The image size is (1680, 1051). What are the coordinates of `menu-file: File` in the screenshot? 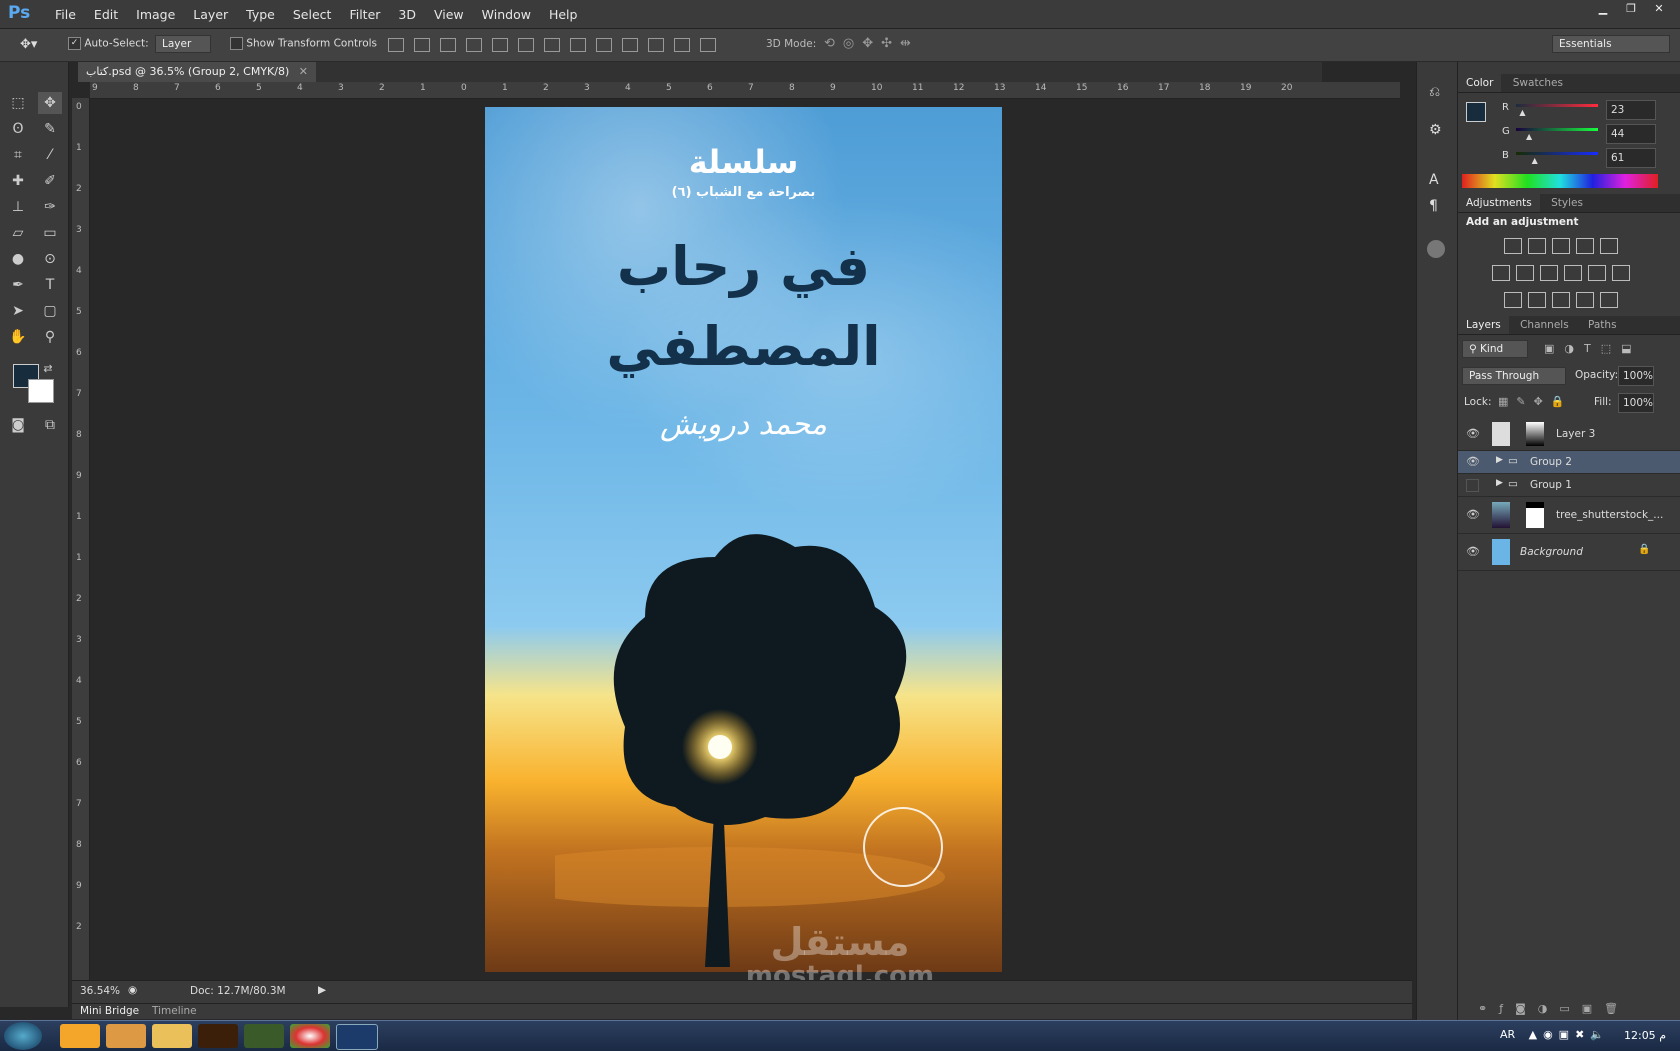 It's located at (65, 14).